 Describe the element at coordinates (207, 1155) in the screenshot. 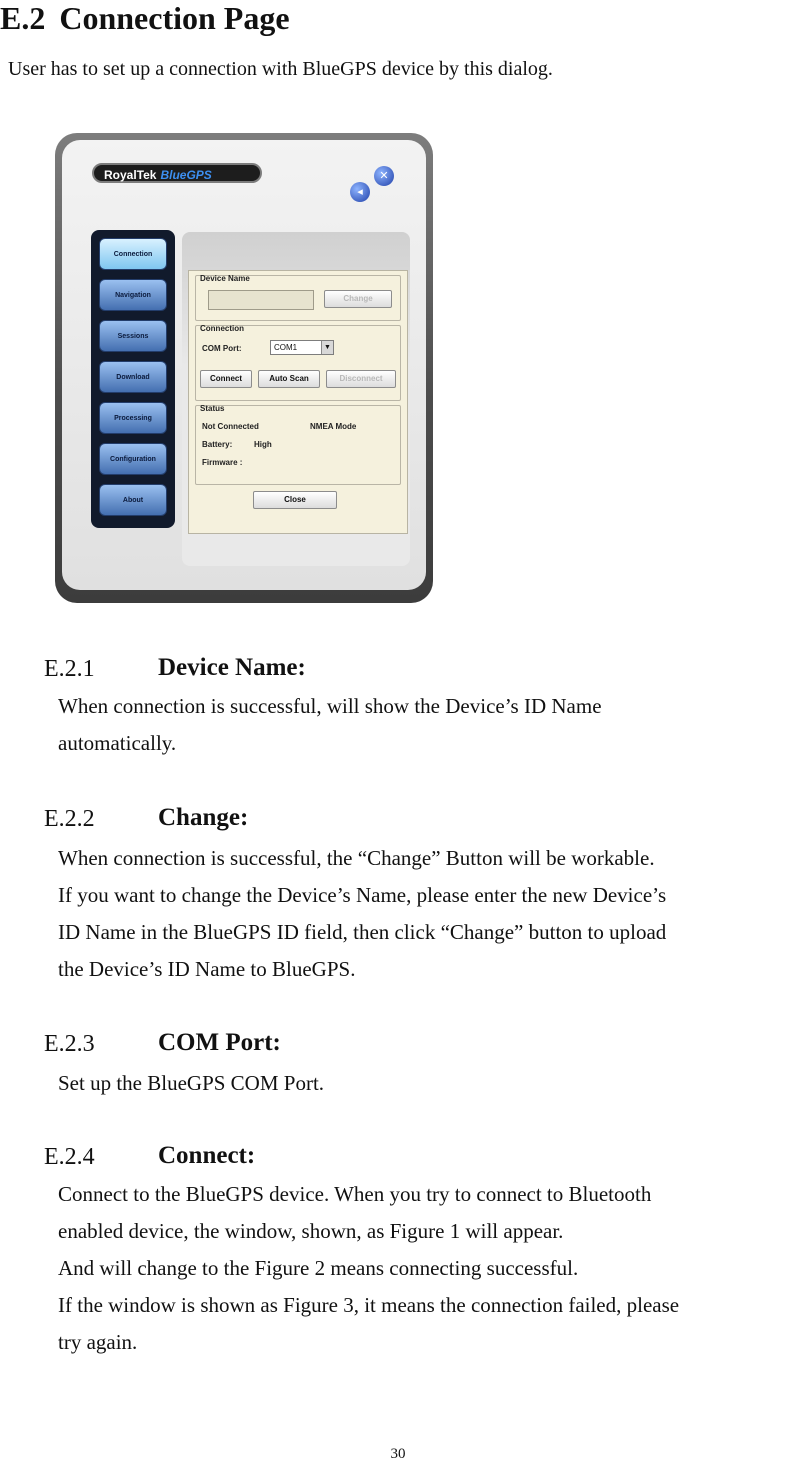

I see `section-e24-title: Connect:` at that location.